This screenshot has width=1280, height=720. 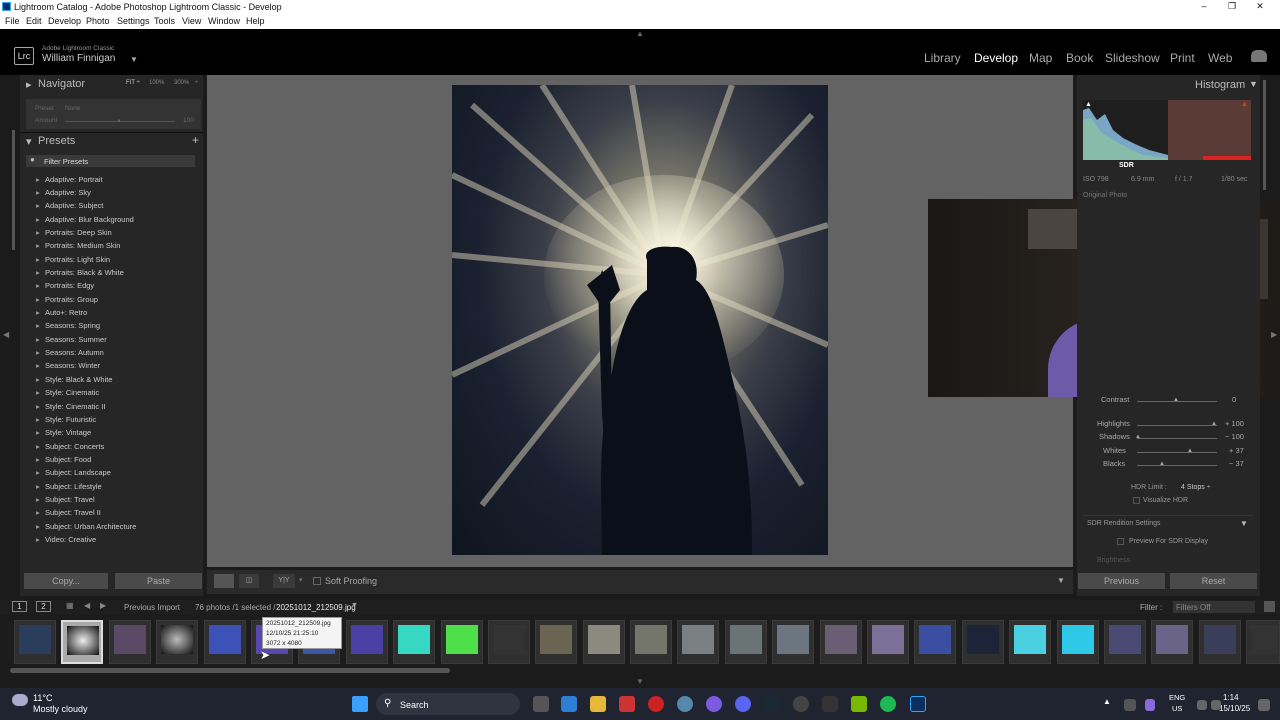 What do you see at coordinates (134, 59) in the screenshot?
I see `identity-dropdown-icon: ▼` at bounding box center [134, 59].